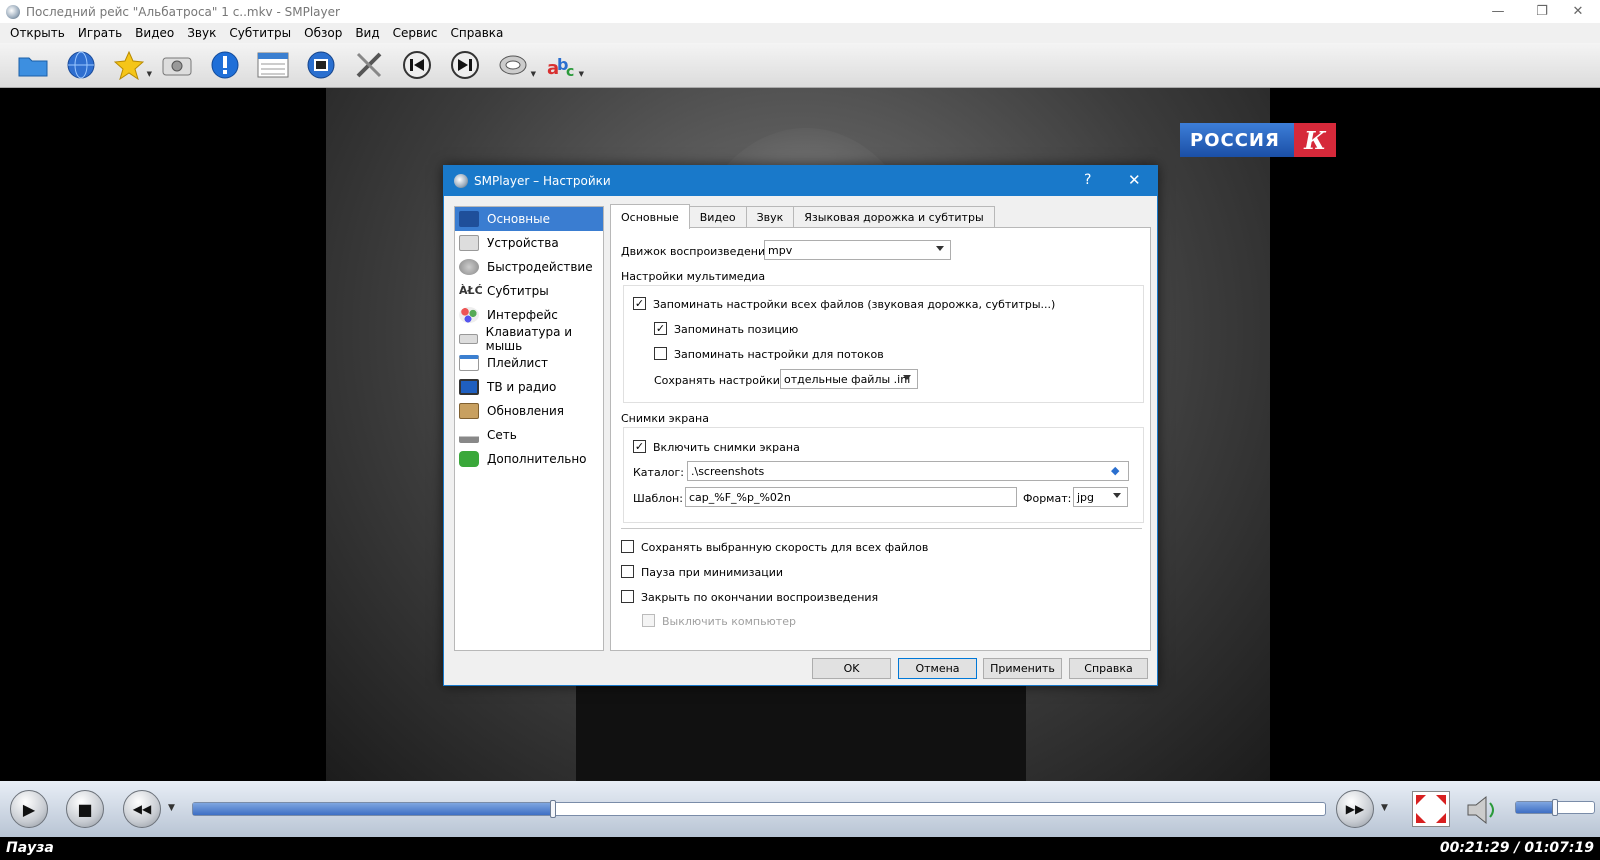  Describe the element at coordinates (33, 65) in the screenshot. I see `open-folder-icon` at that location.